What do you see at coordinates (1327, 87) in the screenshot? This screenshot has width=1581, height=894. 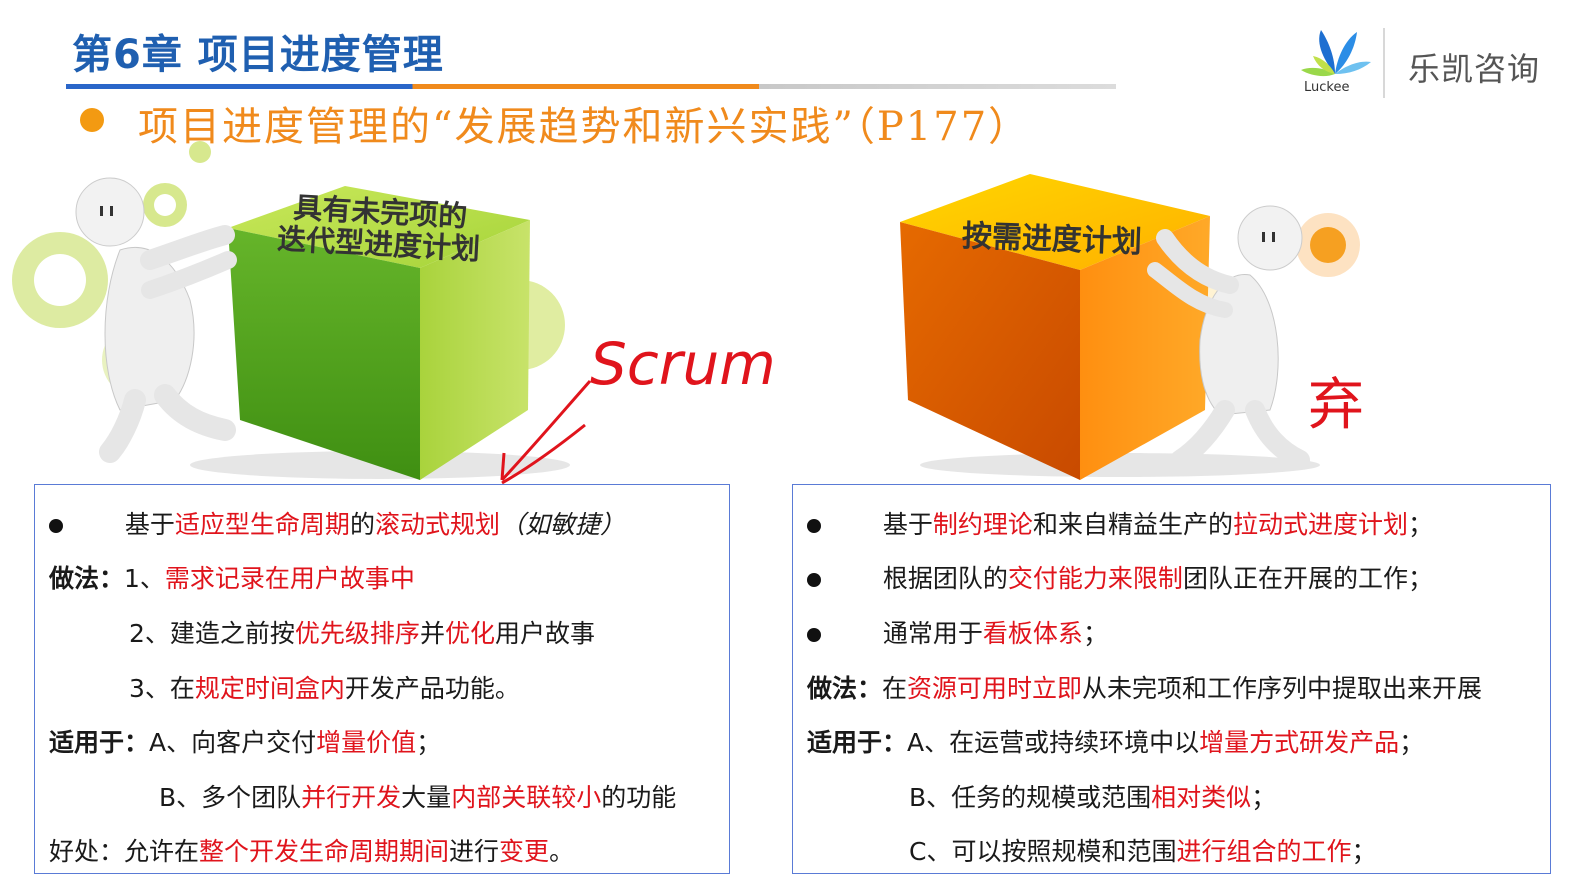 I see `logo-wordmark: Luckee` at bounding box center [1327, 87].